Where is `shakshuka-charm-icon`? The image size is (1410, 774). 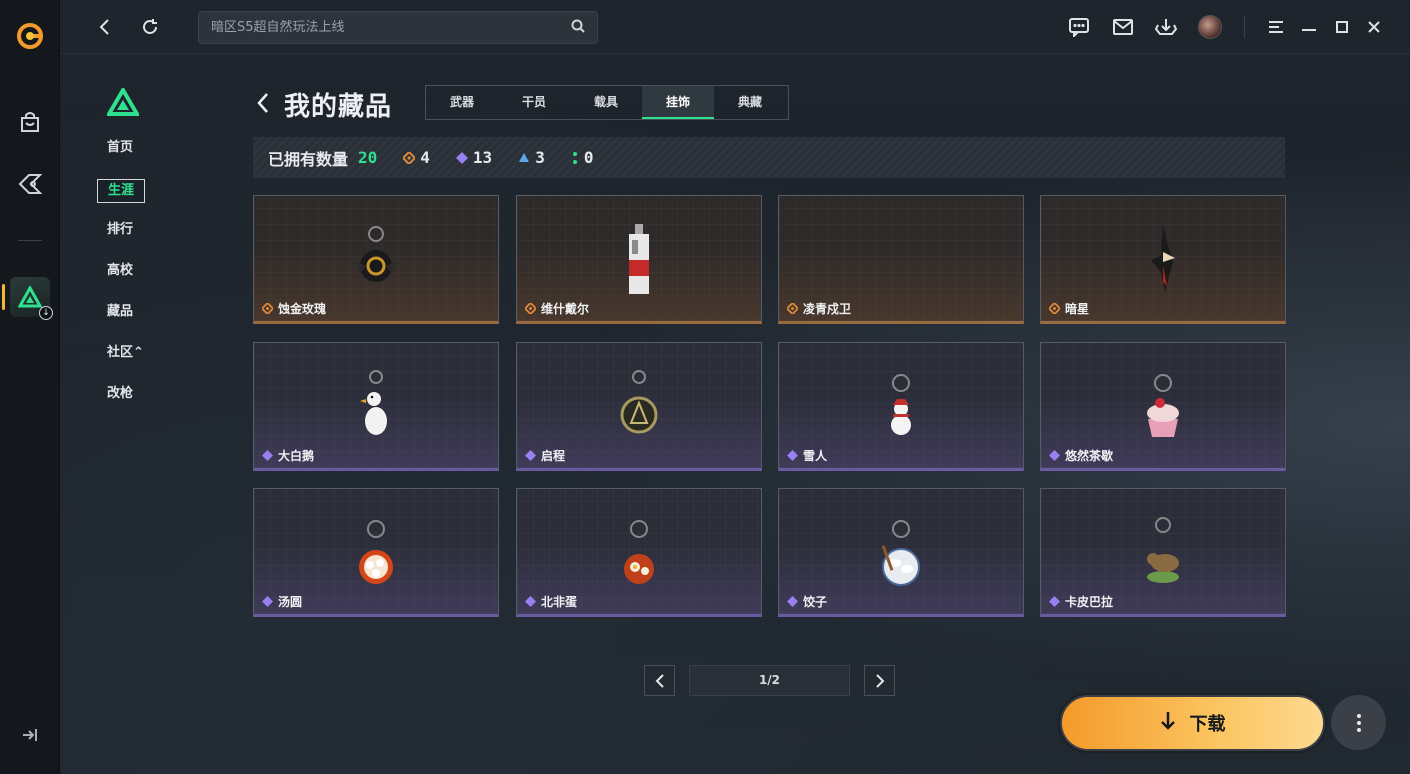 shakshuka-charm-icon is located at coordinates (639, 553).